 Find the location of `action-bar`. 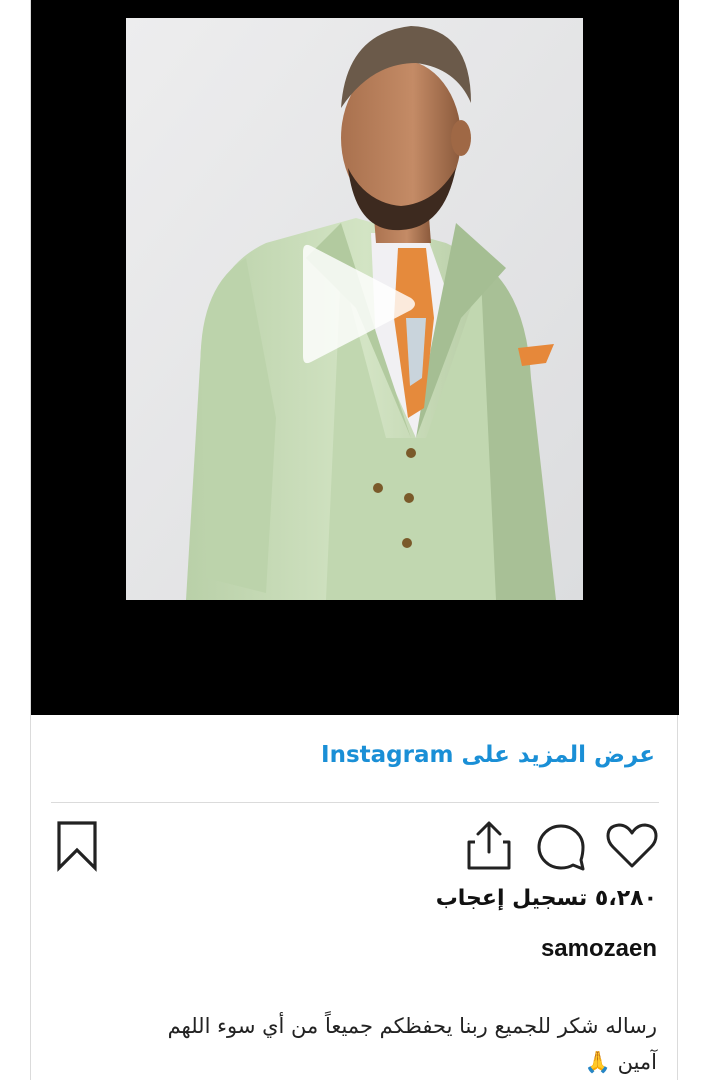

action-bar is located at coordinates (355, 848).